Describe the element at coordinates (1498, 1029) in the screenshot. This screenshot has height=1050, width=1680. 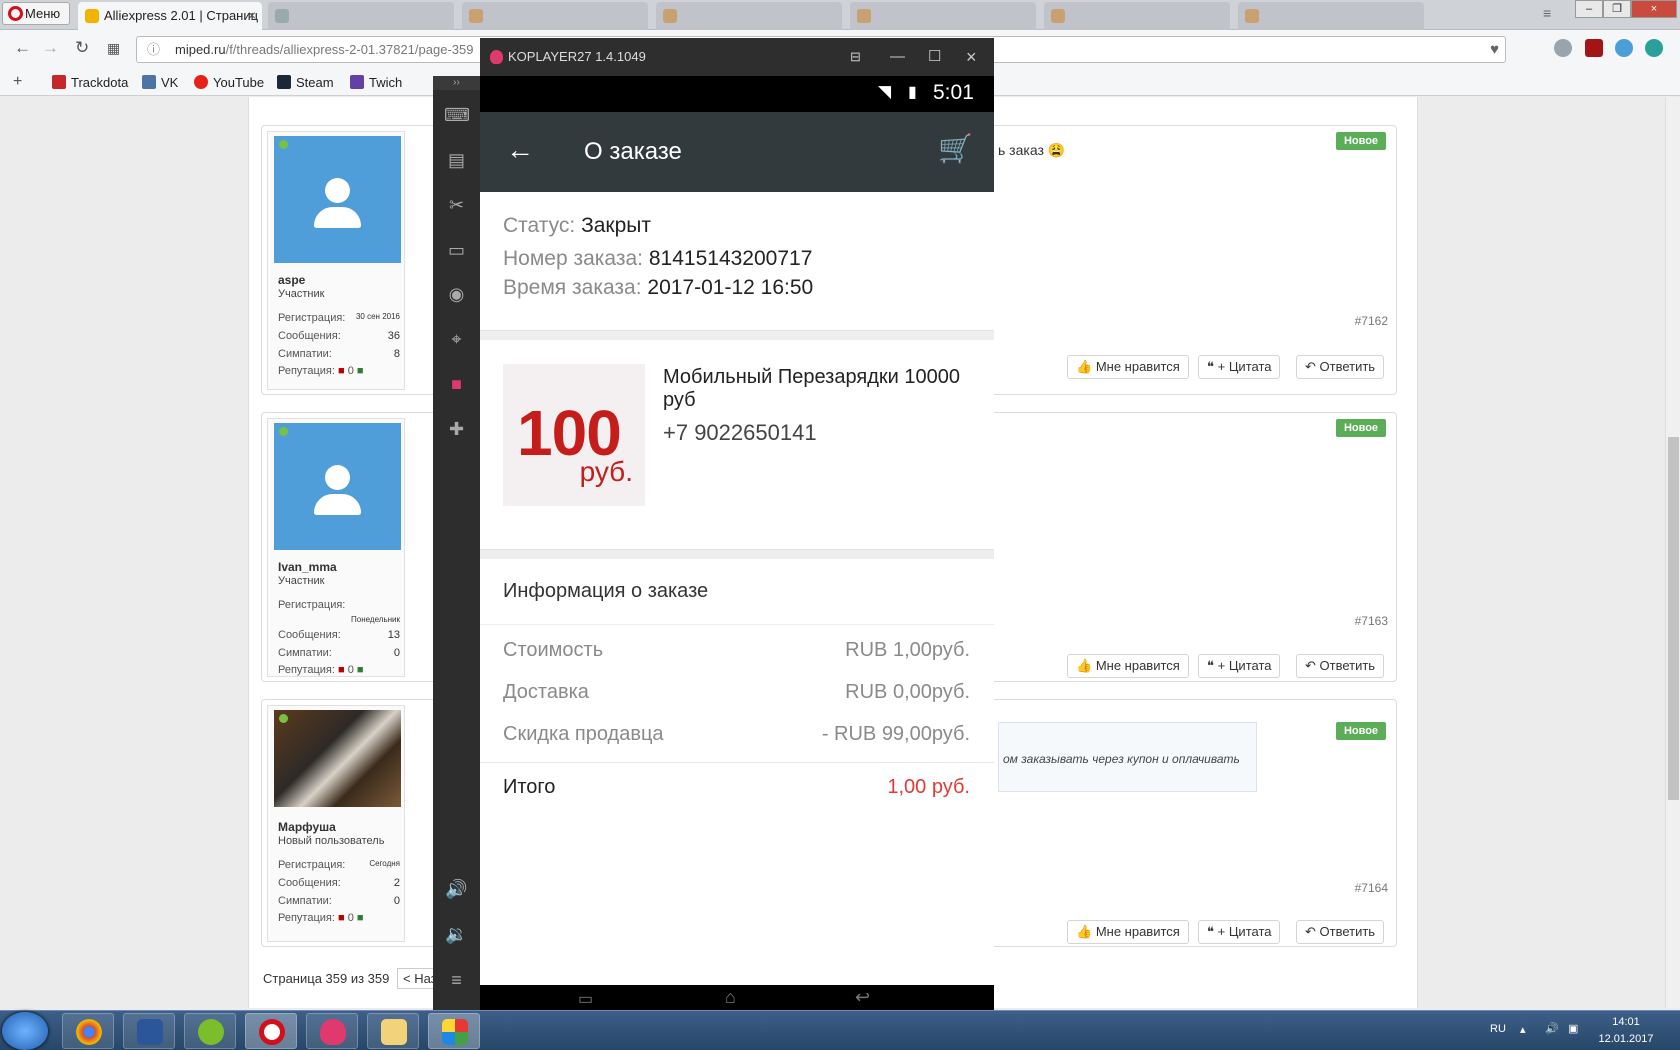
I see `language-indicator: RU` at that location.